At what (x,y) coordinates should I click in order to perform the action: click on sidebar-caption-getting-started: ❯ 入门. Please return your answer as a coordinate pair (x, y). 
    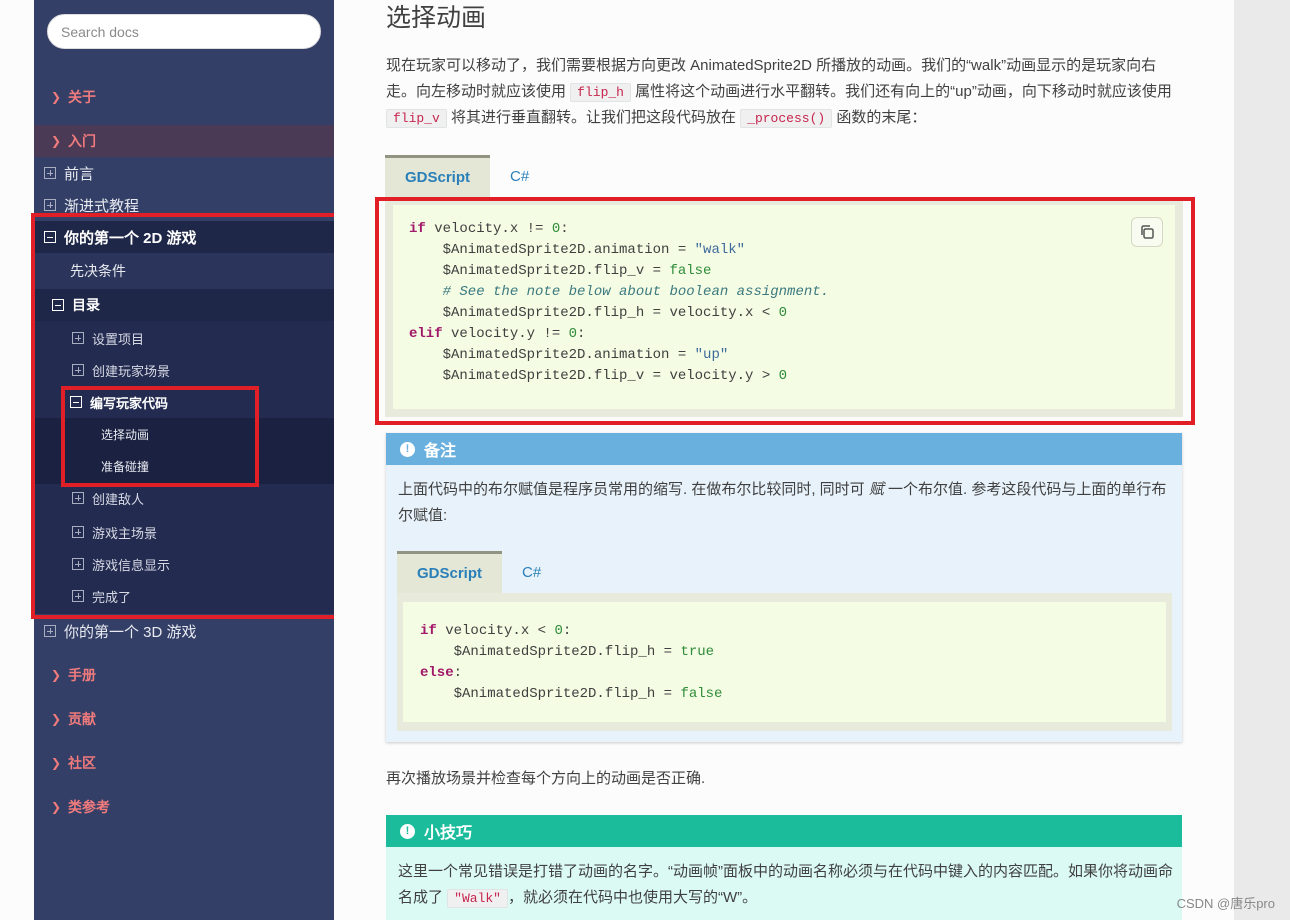
    Looking at the image, I should click on (184, 141).